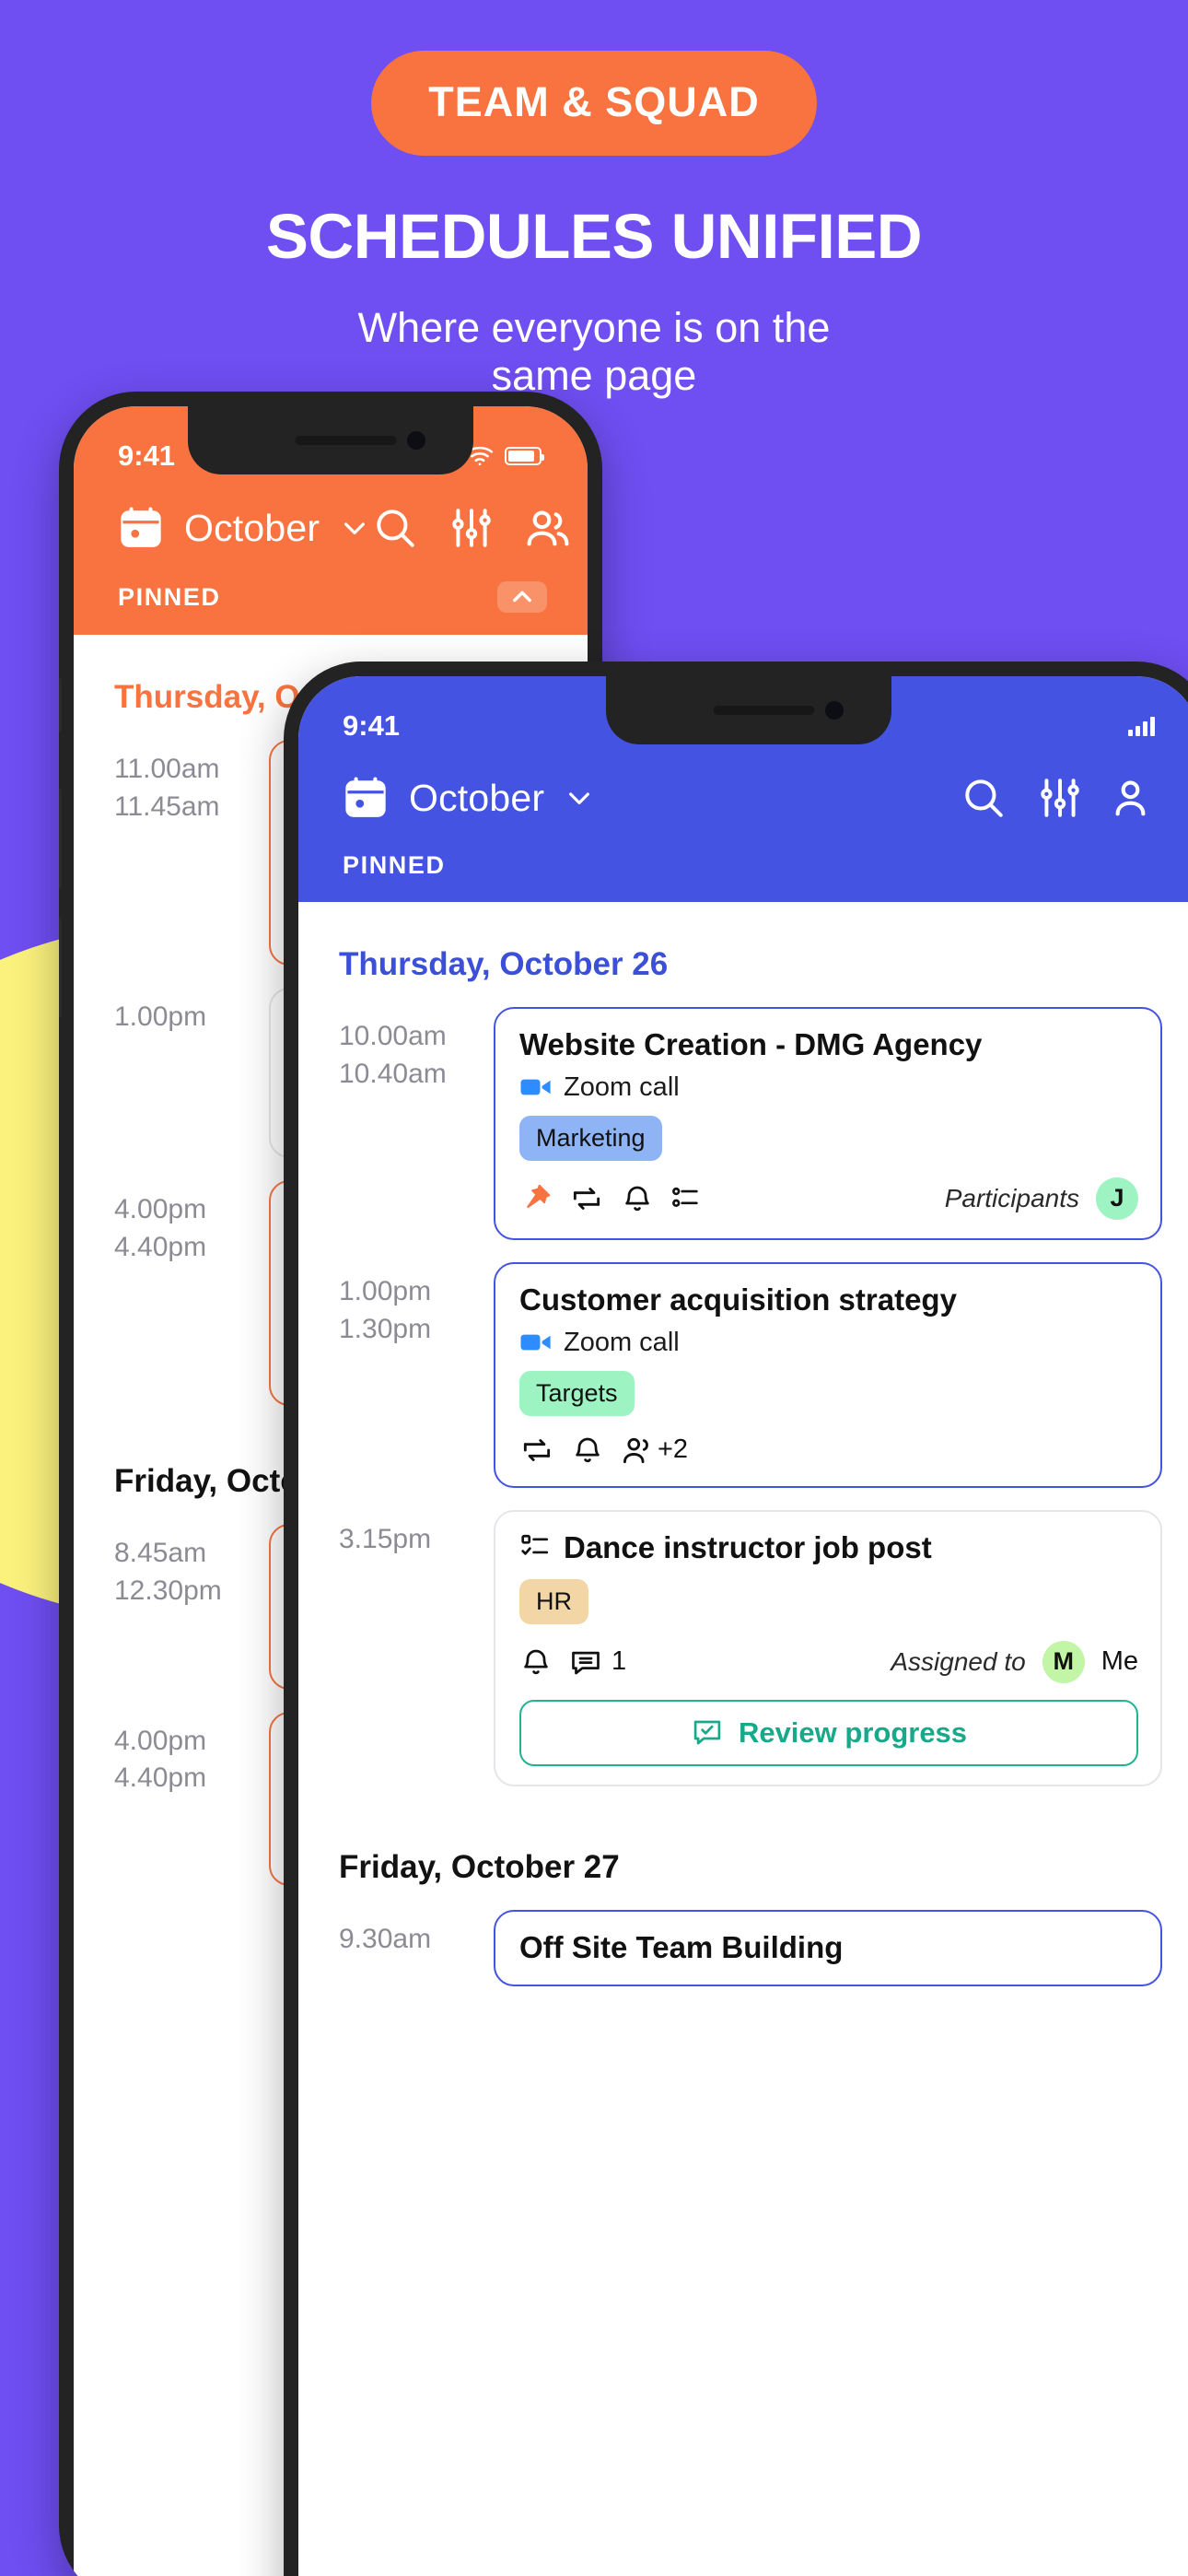 The width and height of the screenshot is (1188, 2576). Describe the element at coordinates (585, 1662) in the screenshot. I see `comment-icon` at that location.